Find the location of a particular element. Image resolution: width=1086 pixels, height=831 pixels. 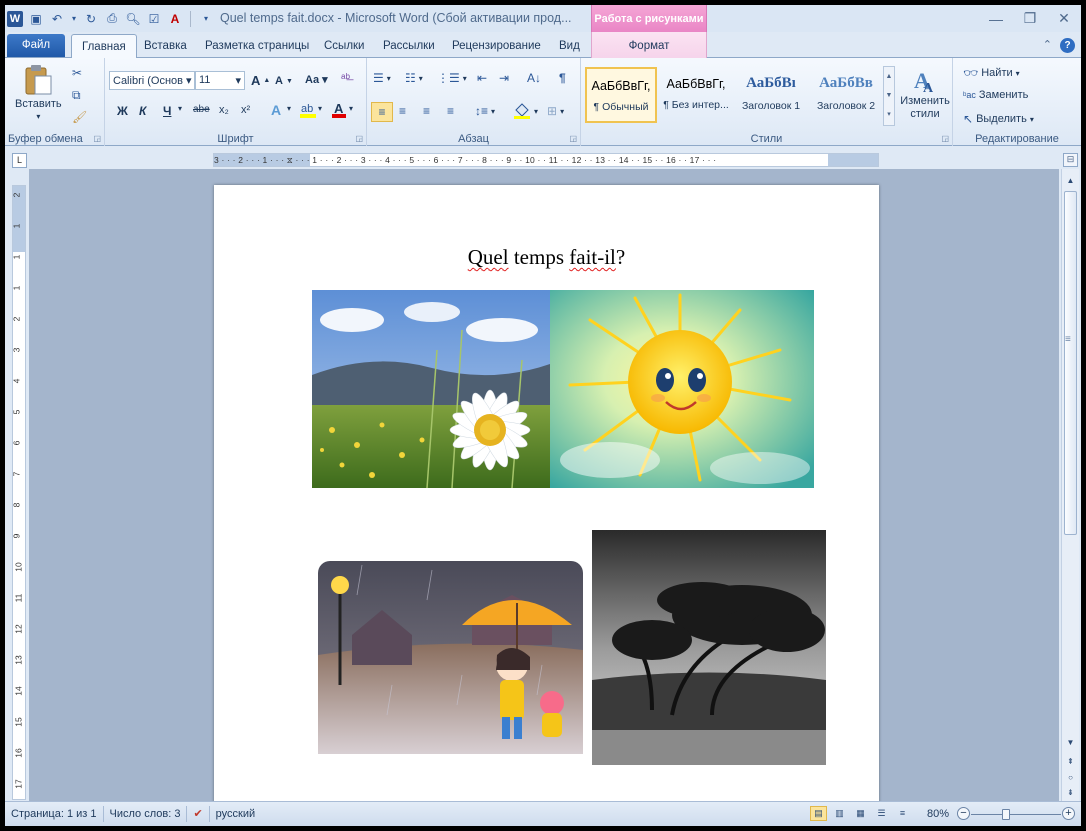

word-logo-icon: W is located at coordinates (15, 18).